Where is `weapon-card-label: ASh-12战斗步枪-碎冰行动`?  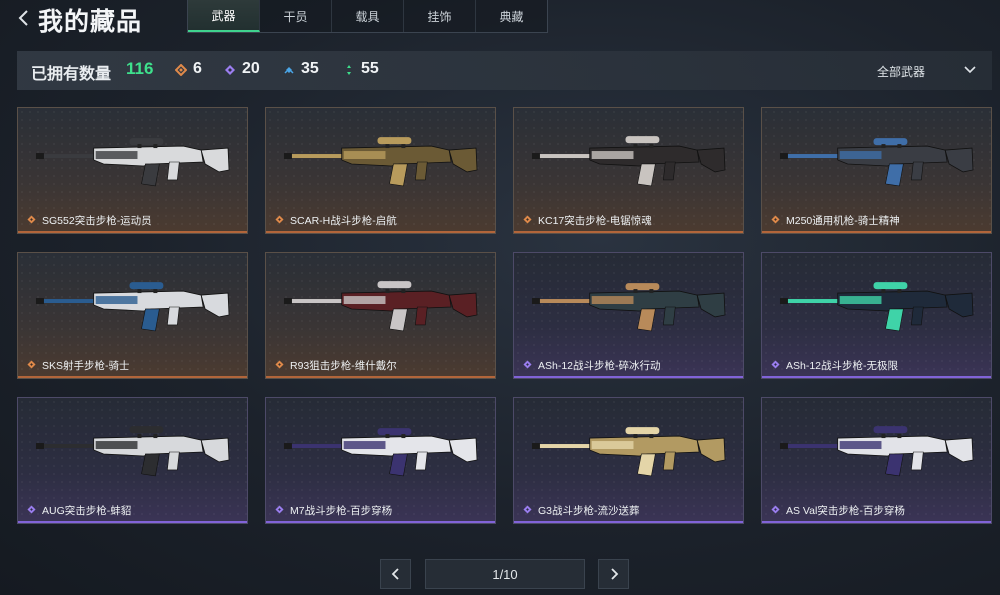
weapon-card-label: ASh-12战斗步枪-碎冰行动 is located at coordinates (599, 366).